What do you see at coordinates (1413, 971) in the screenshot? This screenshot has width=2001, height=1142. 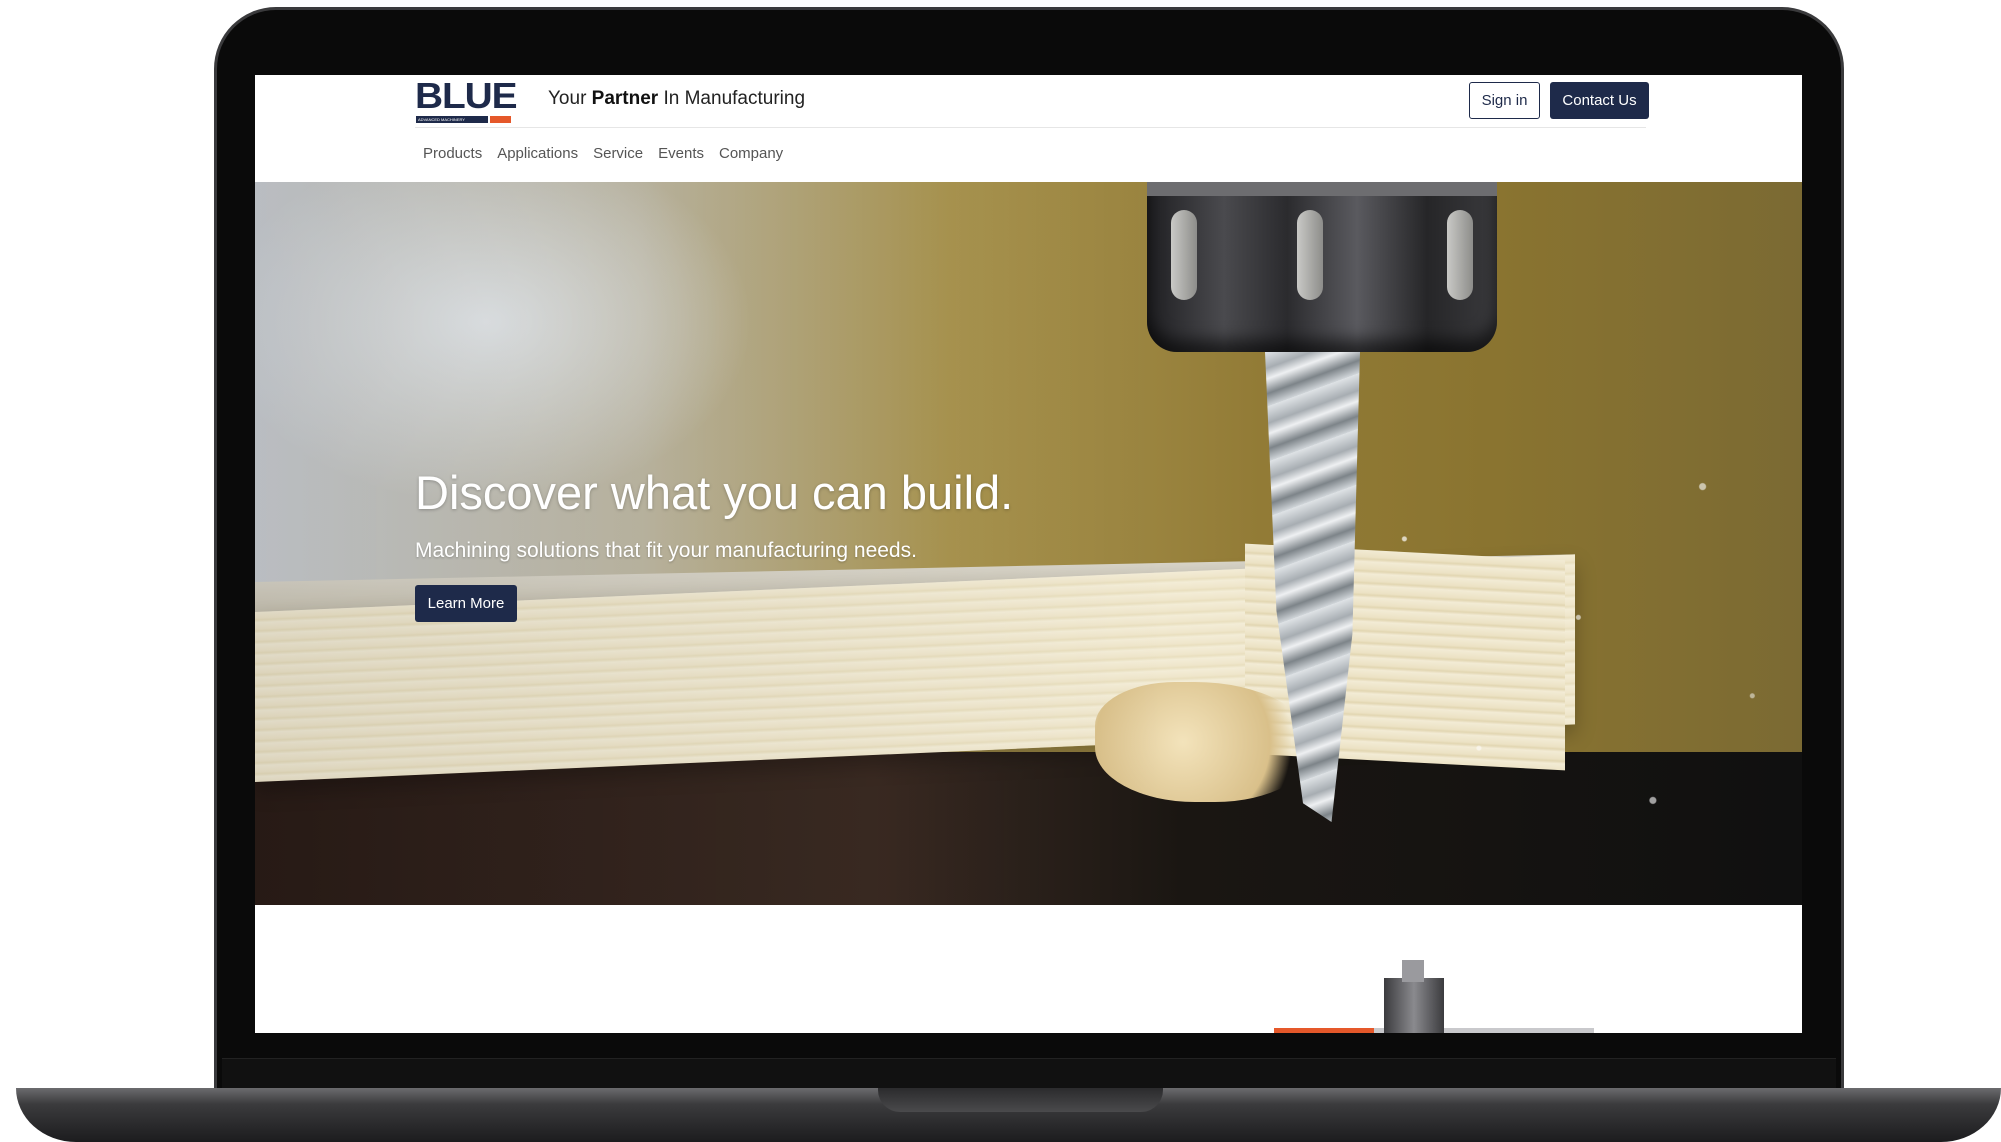 I see `machine-head` at bounding box center [1413, 971].